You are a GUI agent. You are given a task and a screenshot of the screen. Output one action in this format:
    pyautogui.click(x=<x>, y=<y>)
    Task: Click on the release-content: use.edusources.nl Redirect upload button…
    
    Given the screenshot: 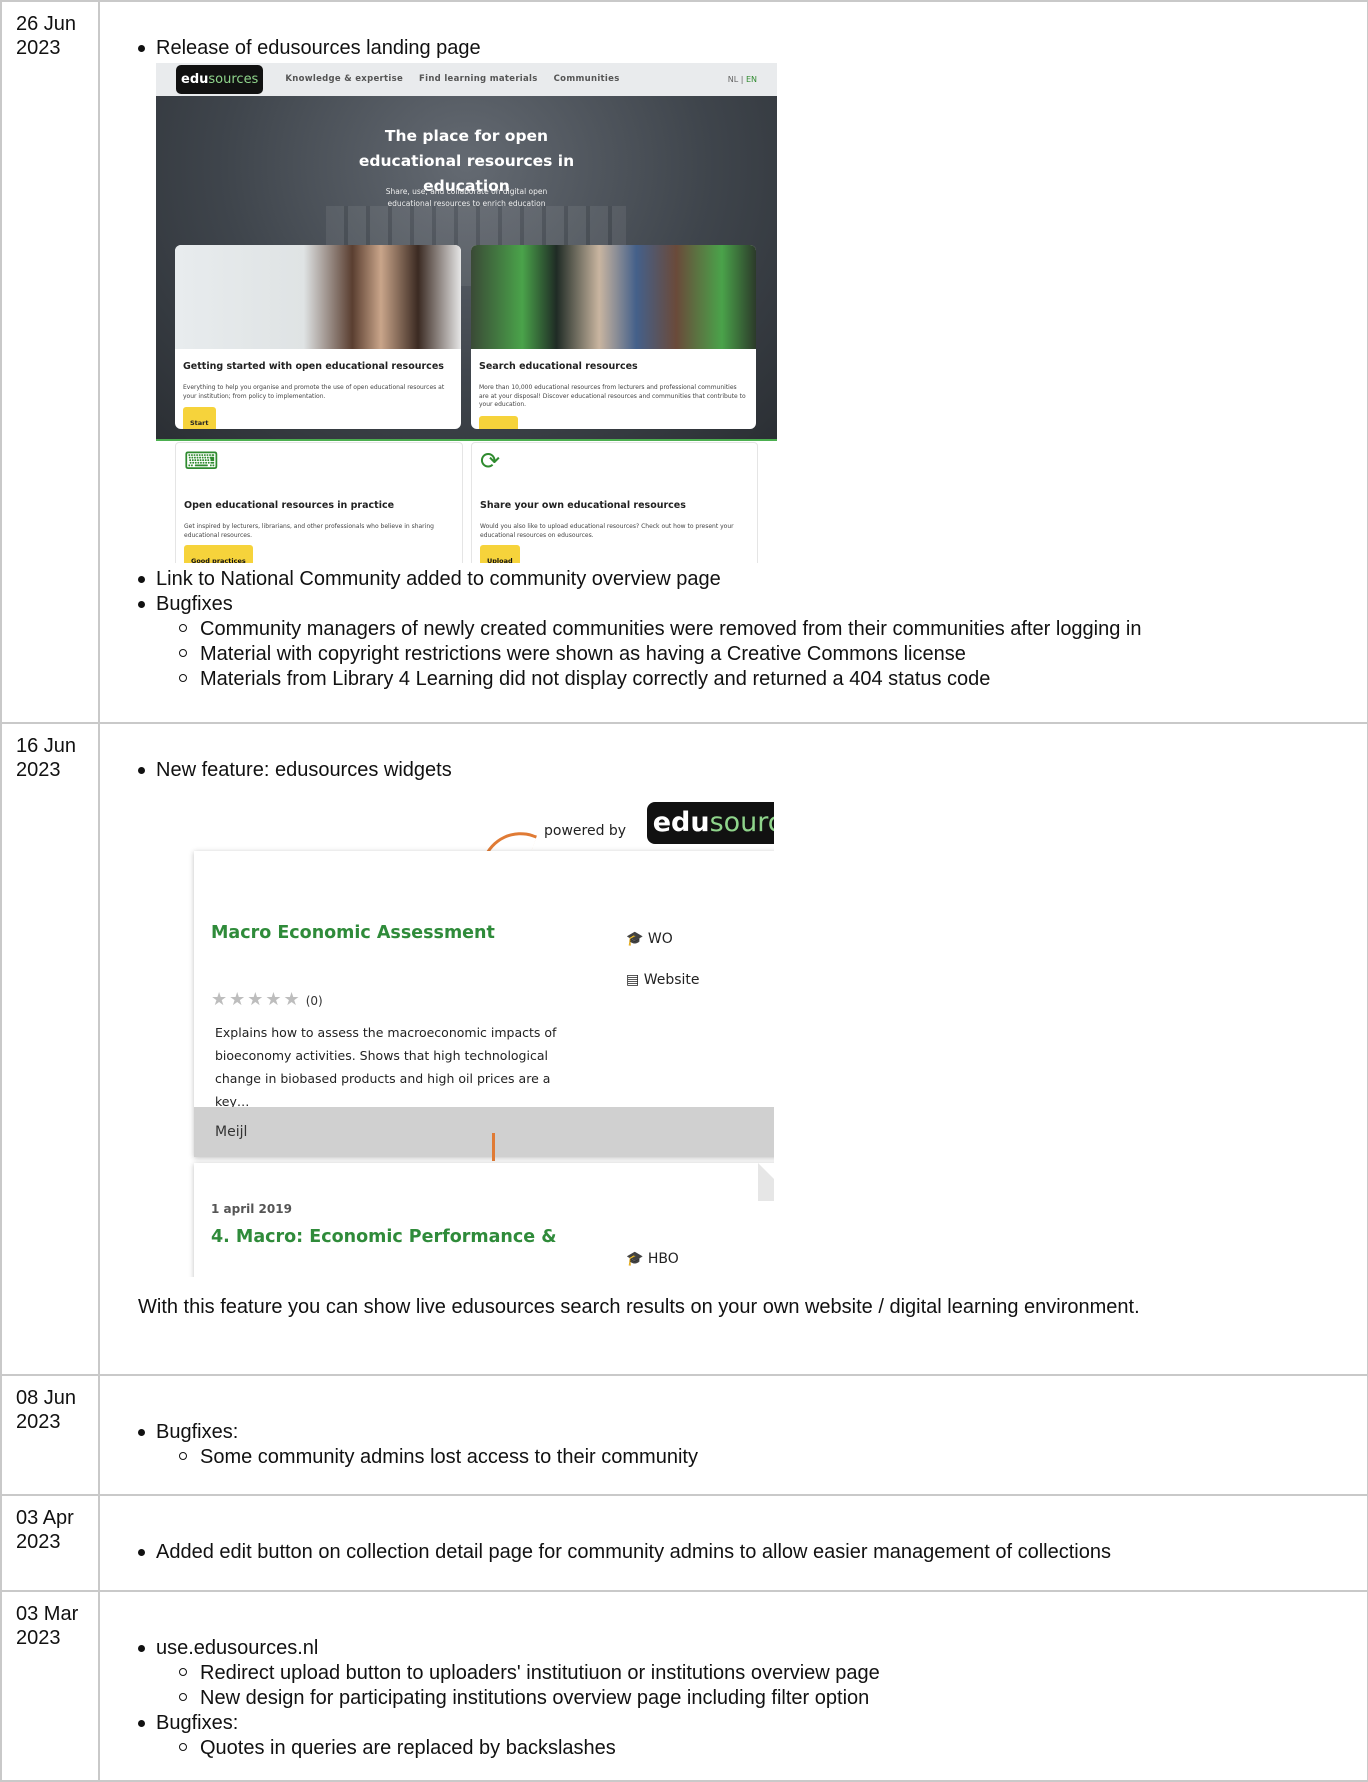 What is the action you would take?
    pyautogui.click(x=733, y=1686)
    